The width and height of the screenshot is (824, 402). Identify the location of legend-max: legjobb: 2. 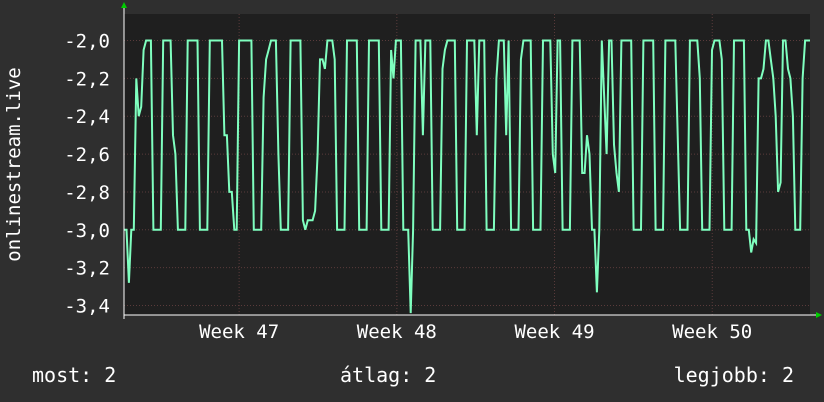
(733, 375).